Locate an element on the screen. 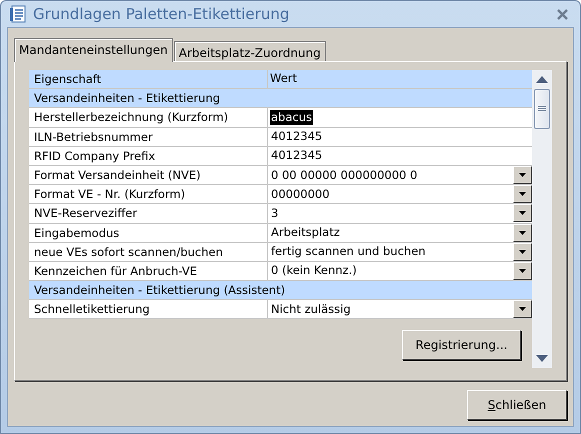  property-value: 0 (kein Kennz.) is located at coordinates (314, 270).